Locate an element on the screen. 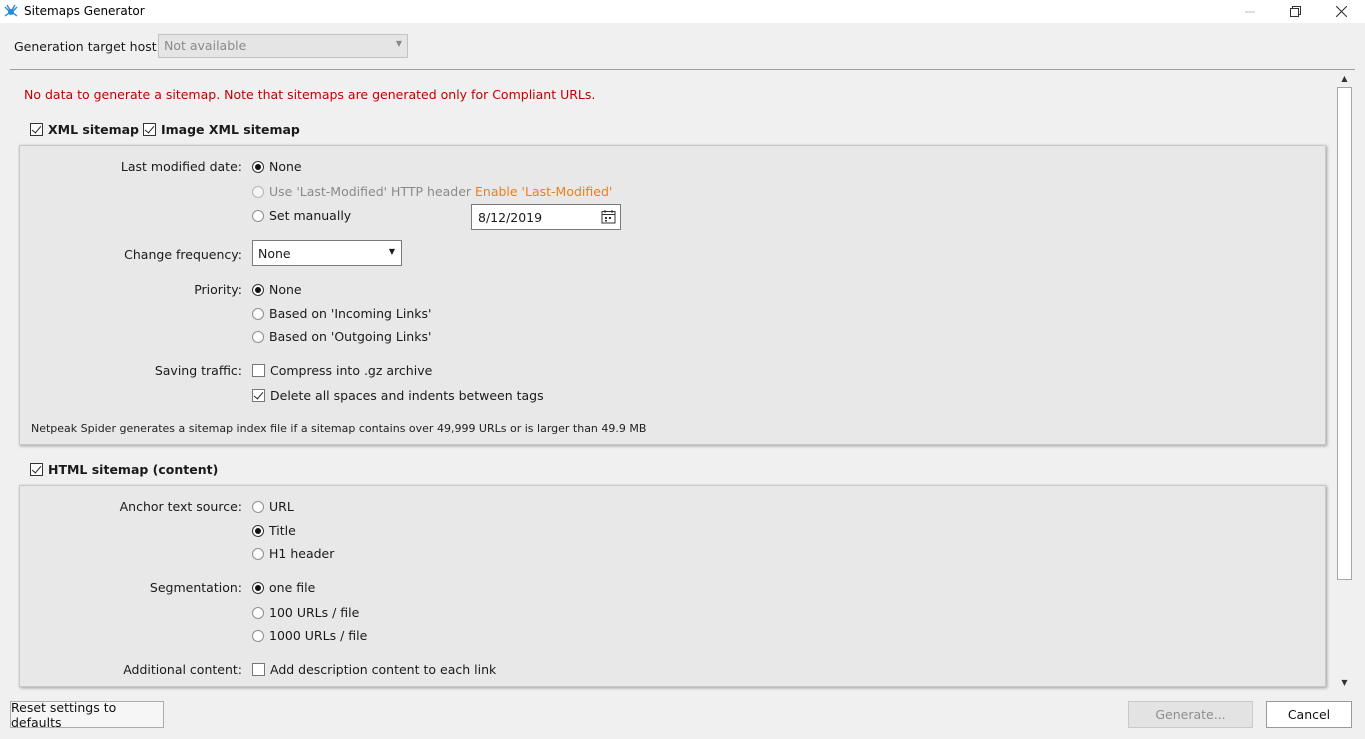  html-sitemap-checkbox: HTML sitemap (content) is located at coordinates (124, 469).